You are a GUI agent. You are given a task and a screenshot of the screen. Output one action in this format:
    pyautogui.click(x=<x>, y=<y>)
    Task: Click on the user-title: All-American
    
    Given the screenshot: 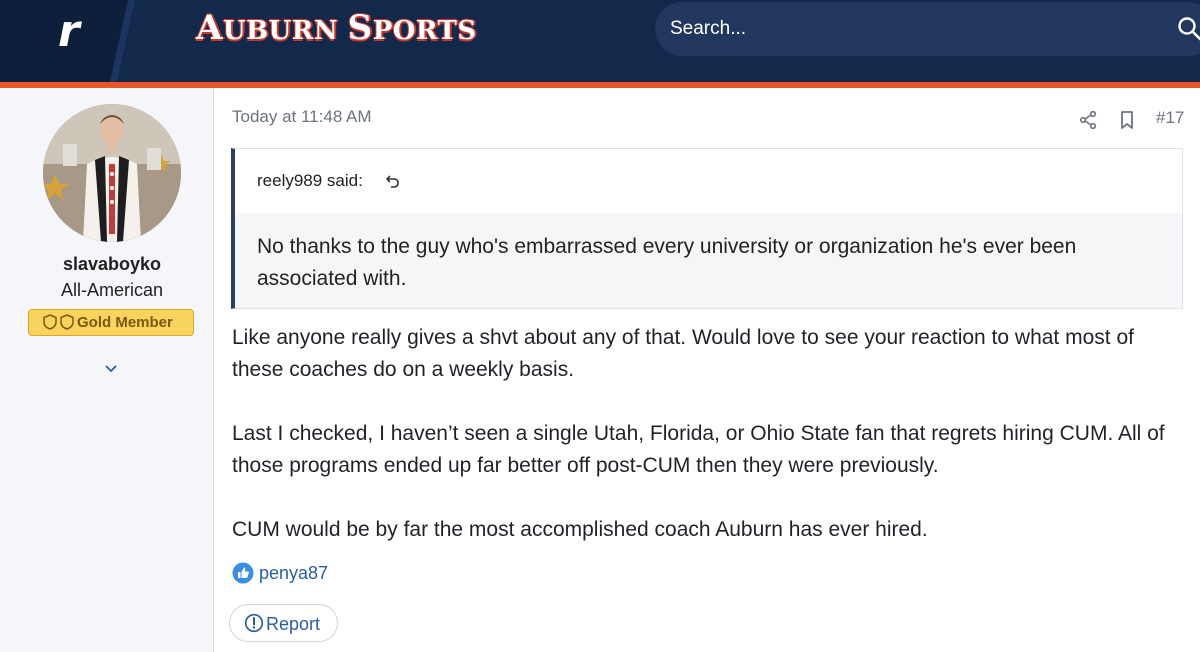 What is the action you would take?
    pyautogui.click(x=112, y=290)
    